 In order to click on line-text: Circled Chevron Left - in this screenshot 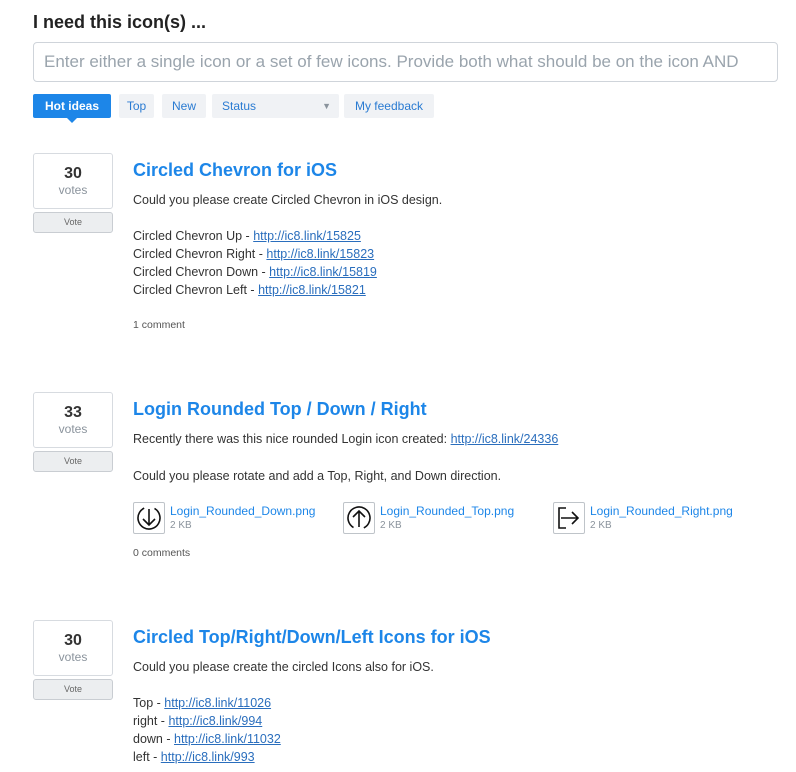, I will do `click(196, 290)`.